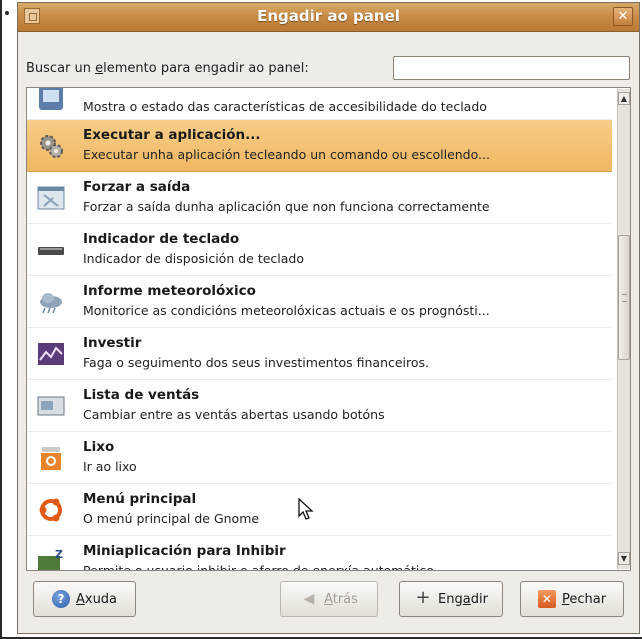  I want to click on list-item-name: Lixo, so click(99, 447).